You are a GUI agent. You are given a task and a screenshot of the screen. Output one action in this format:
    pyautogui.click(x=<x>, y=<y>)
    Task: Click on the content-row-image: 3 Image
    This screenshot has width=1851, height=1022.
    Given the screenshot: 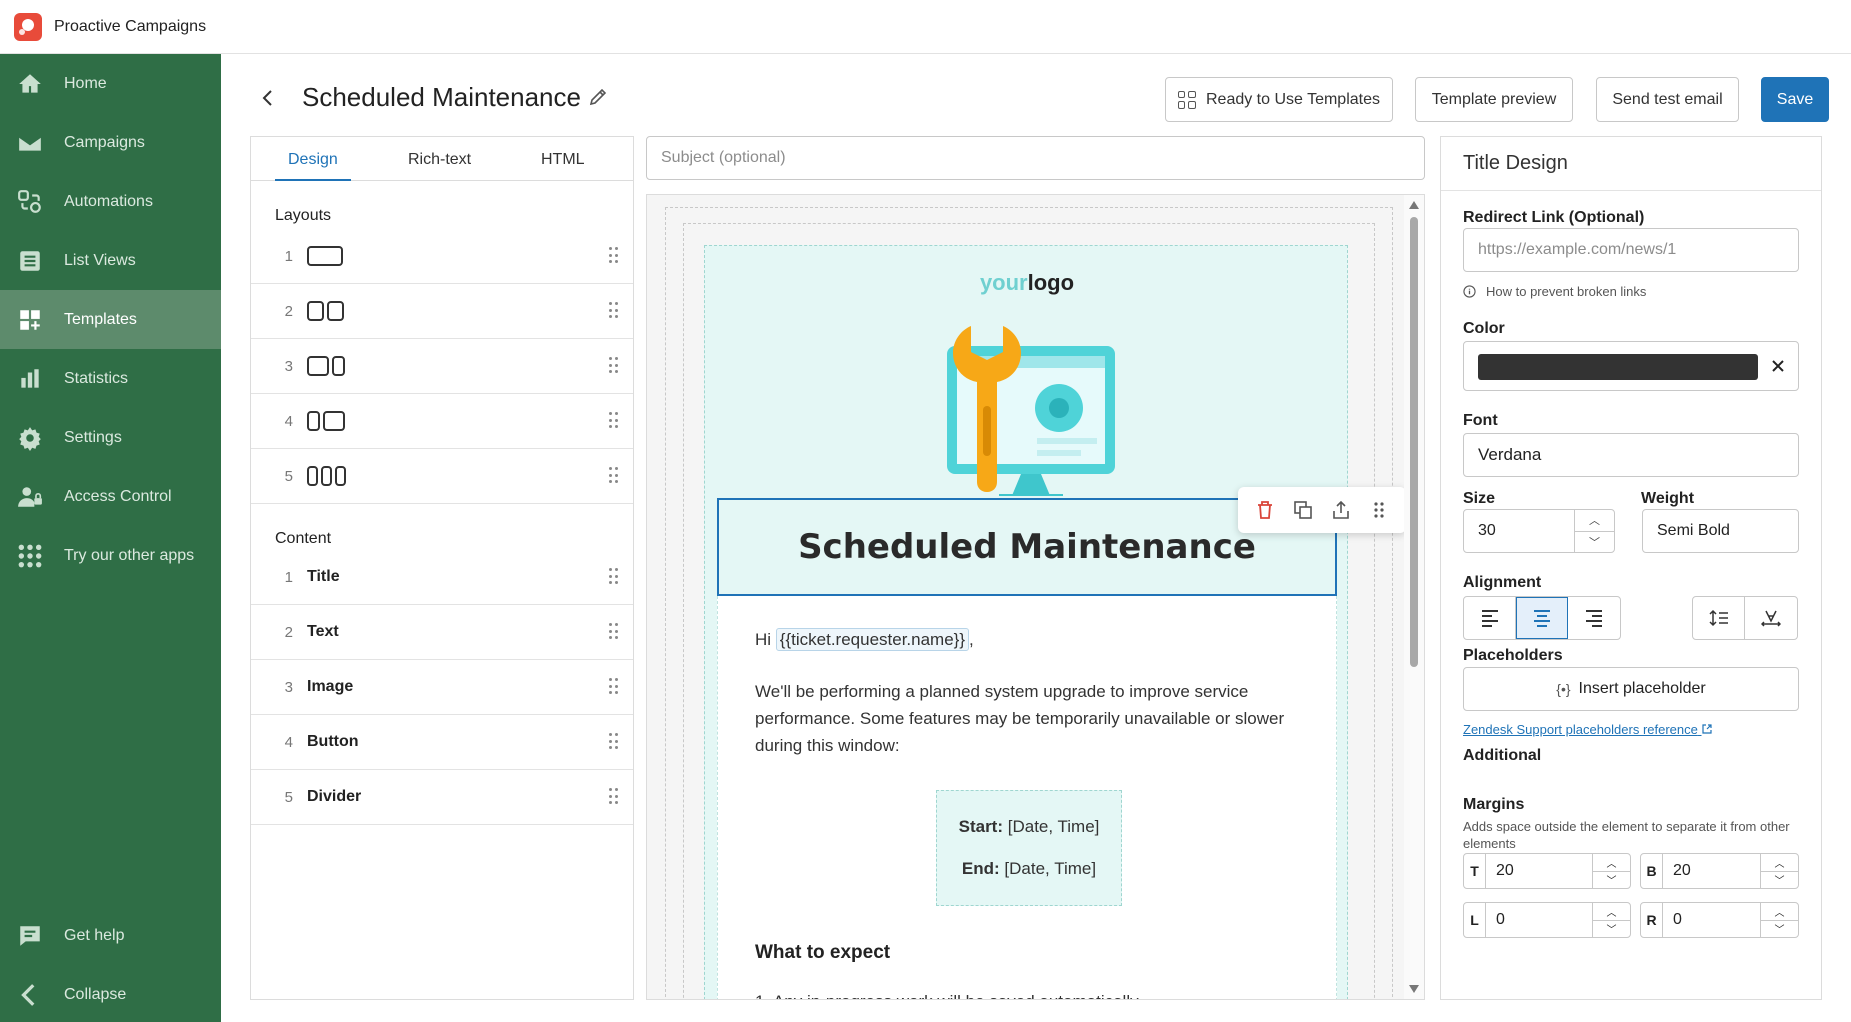 What is the action you would take?
    pyautogui.click(x=442, y=687)
    